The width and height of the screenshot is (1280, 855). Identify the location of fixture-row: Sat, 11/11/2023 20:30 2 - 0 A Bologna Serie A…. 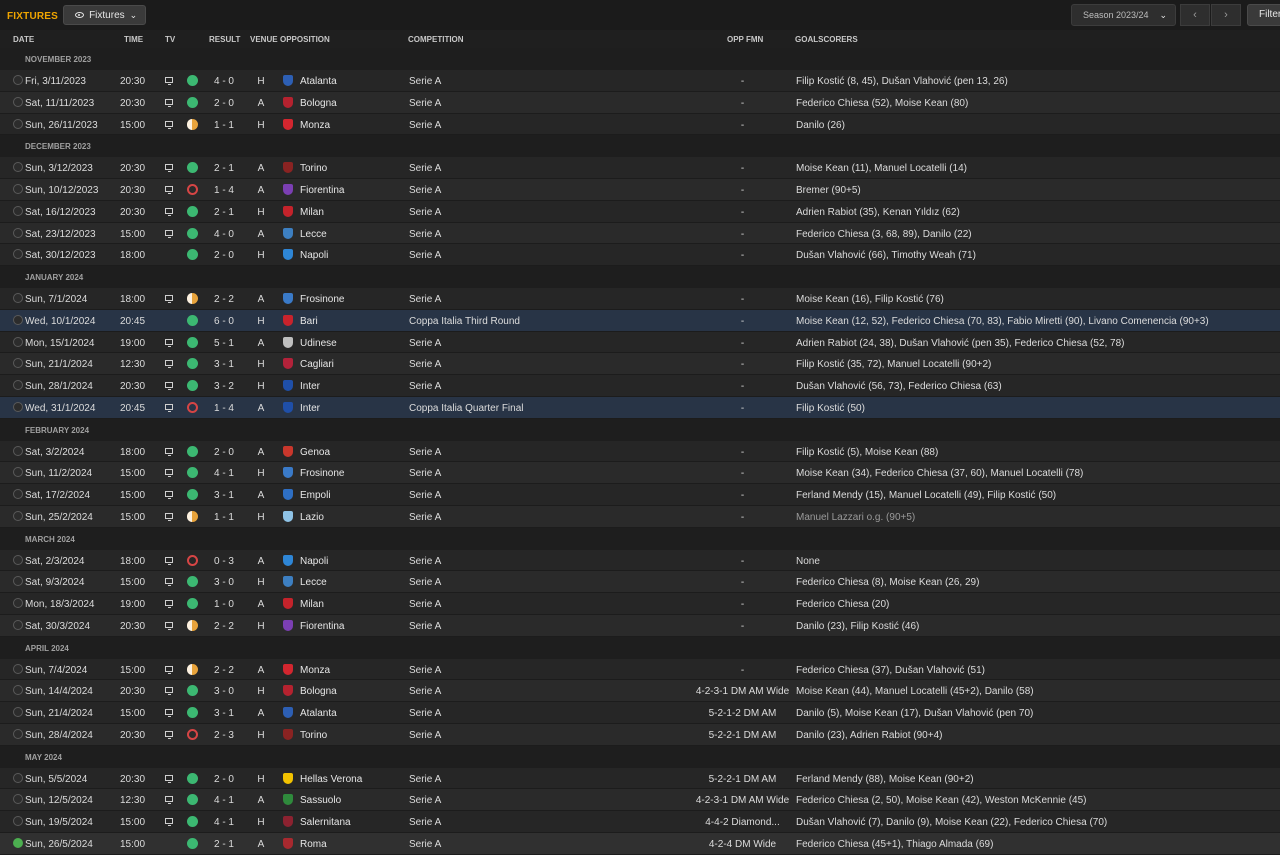
(640, 102).